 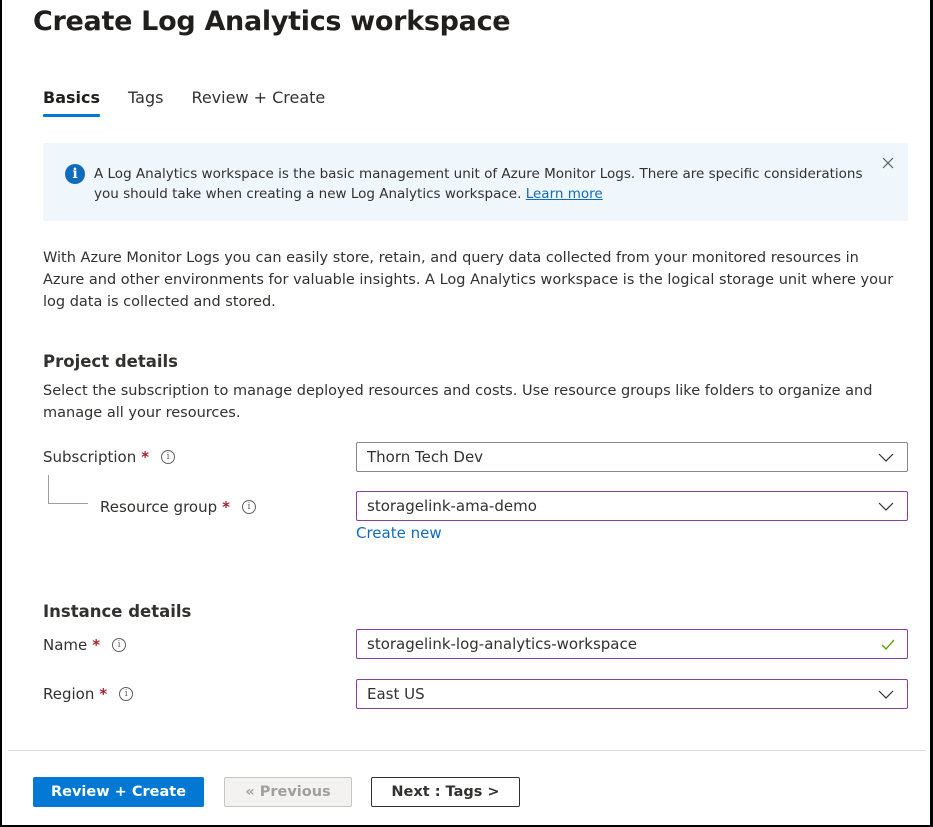 I want to click on project-details-heading: Project details, so click(x=110, y=361).